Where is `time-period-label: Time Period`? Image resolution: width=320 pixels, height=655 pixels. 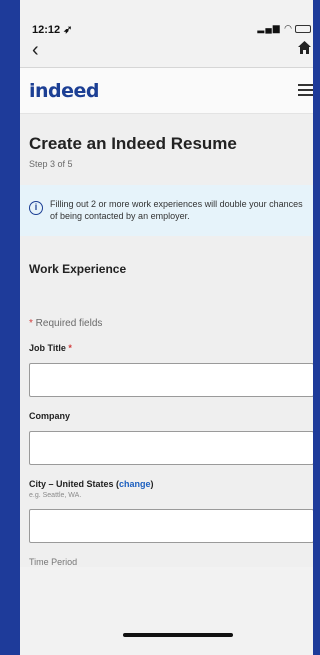
time-period-label: Time Period is located at coordinates (53, 562).